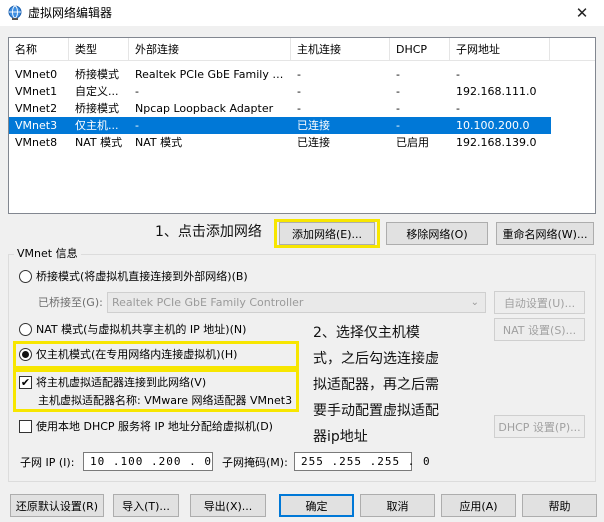 The image size is (604, 522). I want to click on column-header-dhcp: DHCP, so click(420, 49).